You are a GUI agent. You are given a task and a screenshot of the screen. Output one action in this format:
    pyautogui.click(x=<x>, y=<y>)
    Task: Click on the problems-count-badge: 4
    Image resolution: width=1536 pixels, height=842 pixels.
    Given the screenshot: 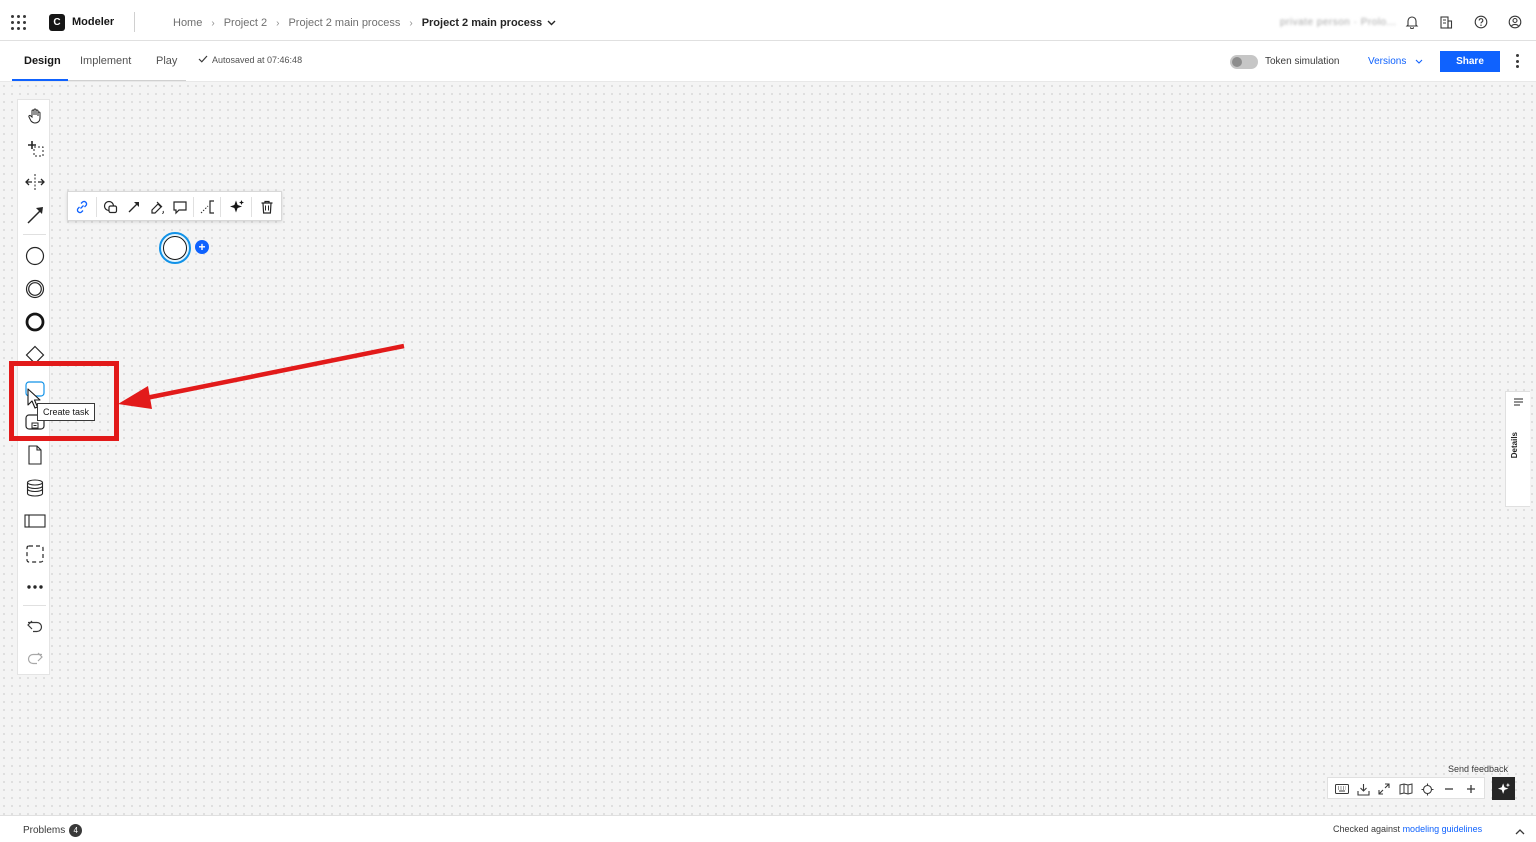 What is the action you would take?
    pyautogui.click(x=76, y=830)
    